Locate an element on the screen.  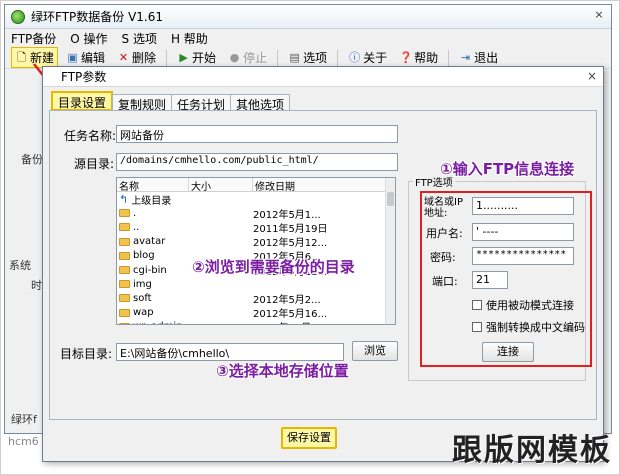
file-name: blog is located at coordinates (144, 256).